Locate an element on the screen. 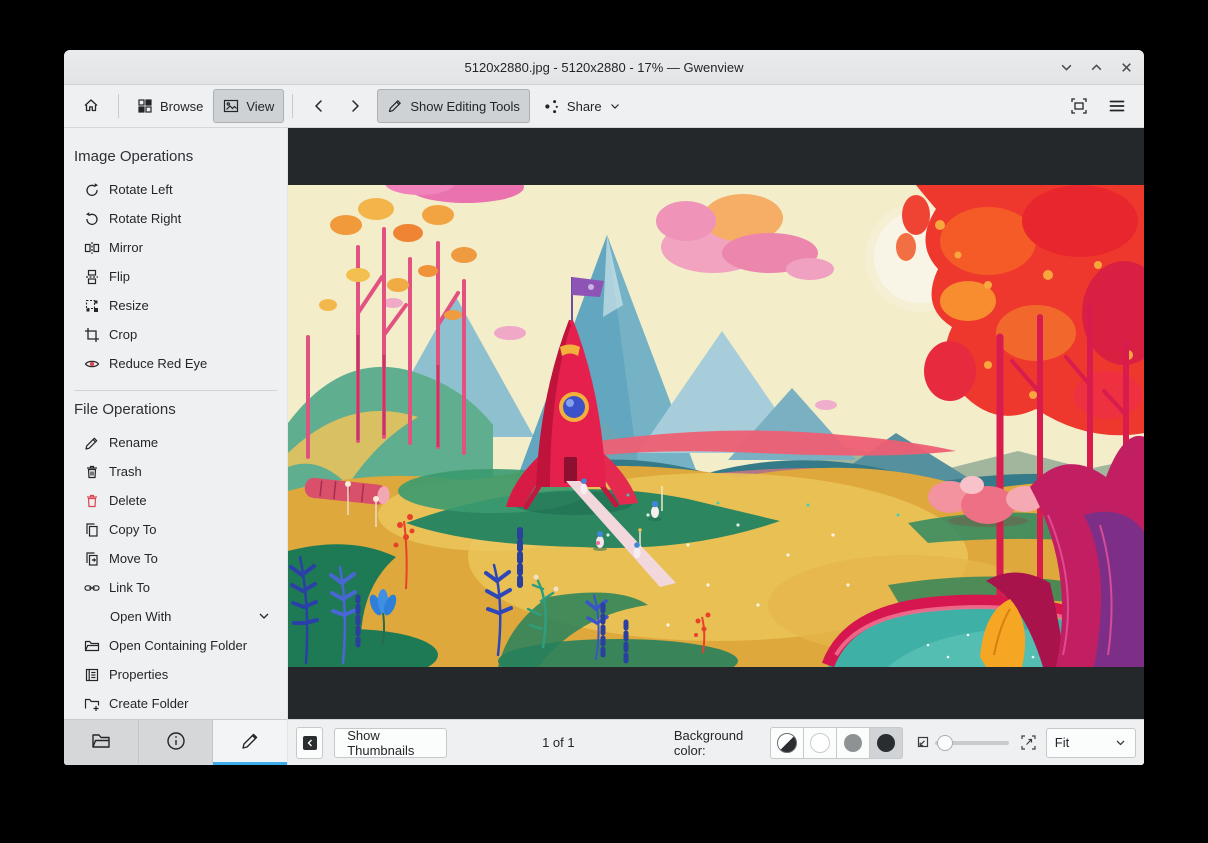 This screenshot has height=843, width=1208. show-editing-tools-button: Show Editing Tools is located at coordinates (453, 106).